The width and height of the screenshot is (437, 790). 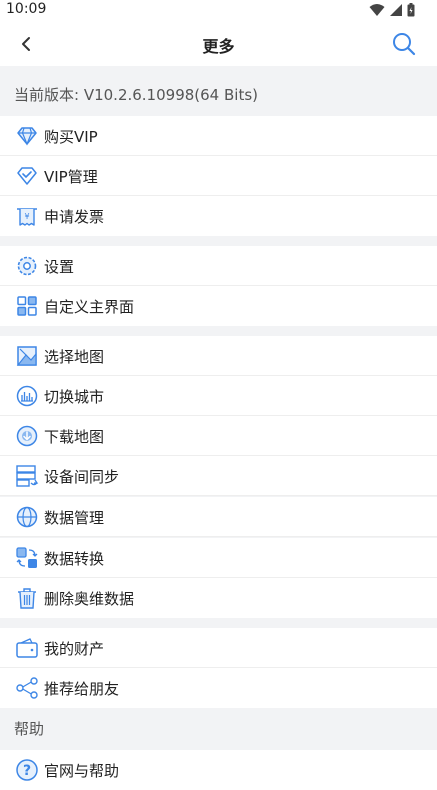 I want to click on menu-item-label: 推荐给朋友, so click(x=82, y=689).